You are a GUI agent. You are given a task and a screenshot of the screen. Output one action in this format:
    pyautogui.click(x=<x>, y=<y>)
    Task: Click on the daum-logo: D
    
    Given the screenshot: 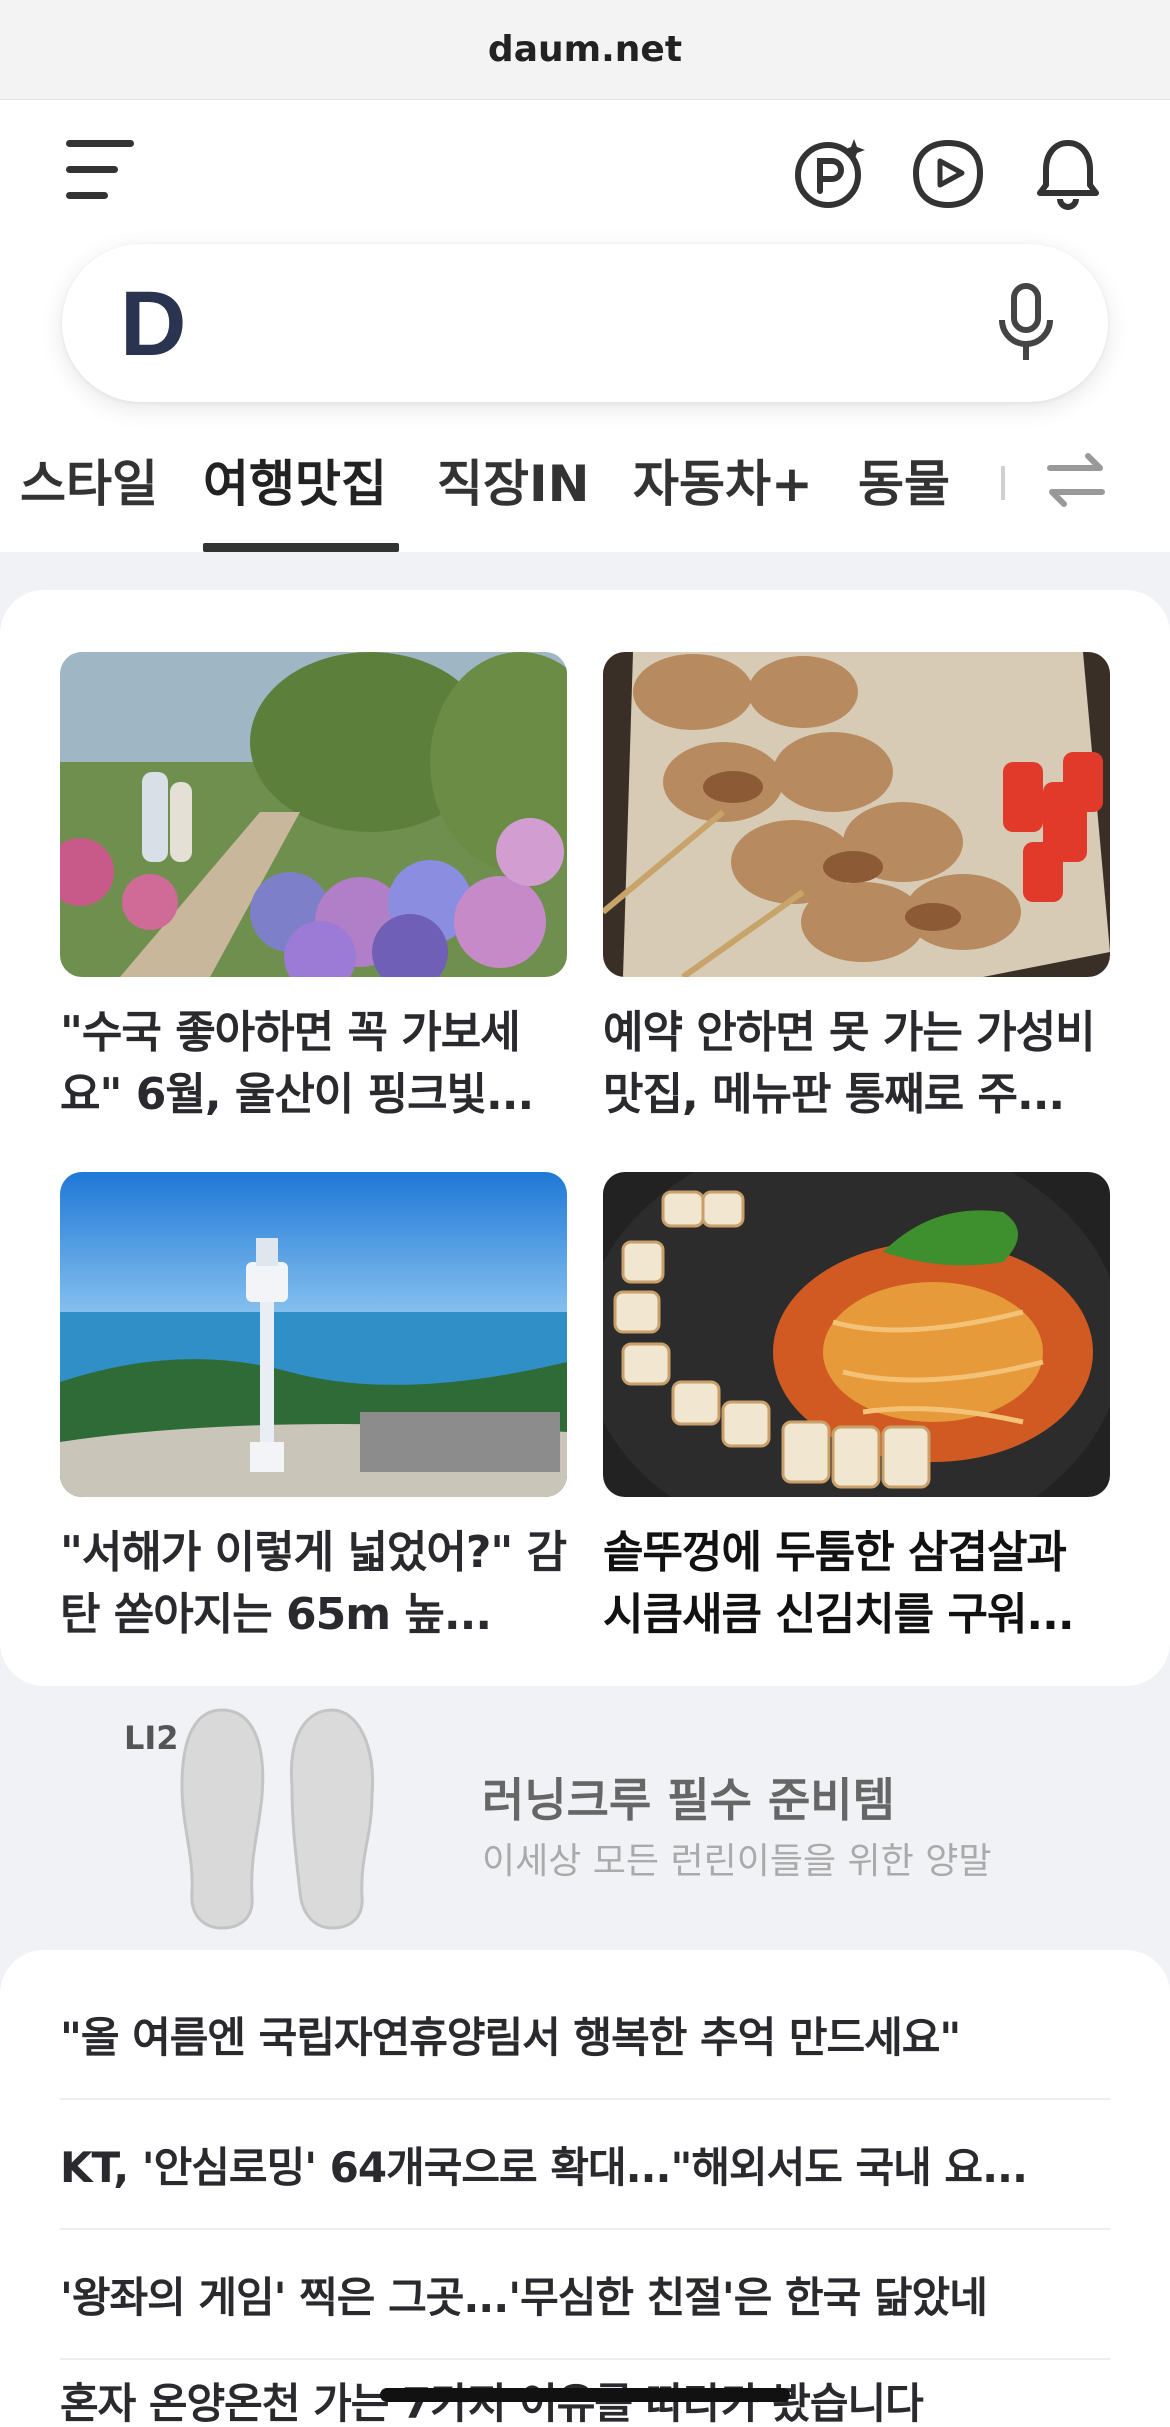 What is the action you would take?
    pyautogui.click(x=153, y=324)
    